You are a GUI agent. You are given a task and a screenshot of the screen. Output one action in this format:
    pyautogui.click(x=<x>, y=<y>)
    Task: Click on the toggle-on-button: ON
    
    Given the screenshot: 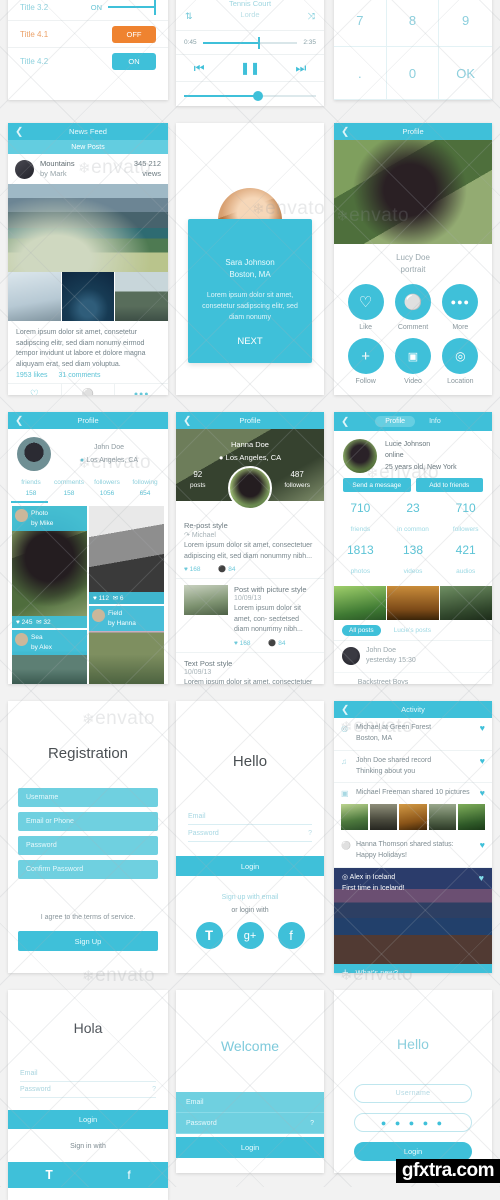 What is the action you would take?
    pyautogui.click(x=134, y=61)
    